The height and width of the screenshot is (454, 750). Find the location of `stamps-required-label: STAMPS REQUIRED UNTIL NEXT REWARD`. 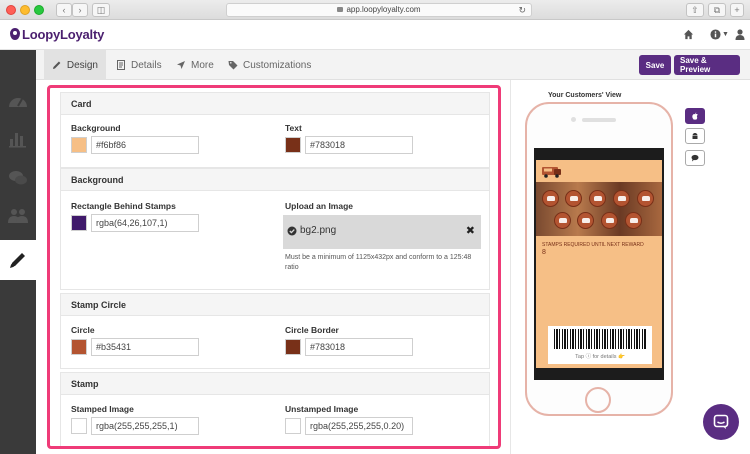

stamps-required-label: STAMPS REQUIRED UNTIL NEXT REWARD is located at coordinates (593, 245).